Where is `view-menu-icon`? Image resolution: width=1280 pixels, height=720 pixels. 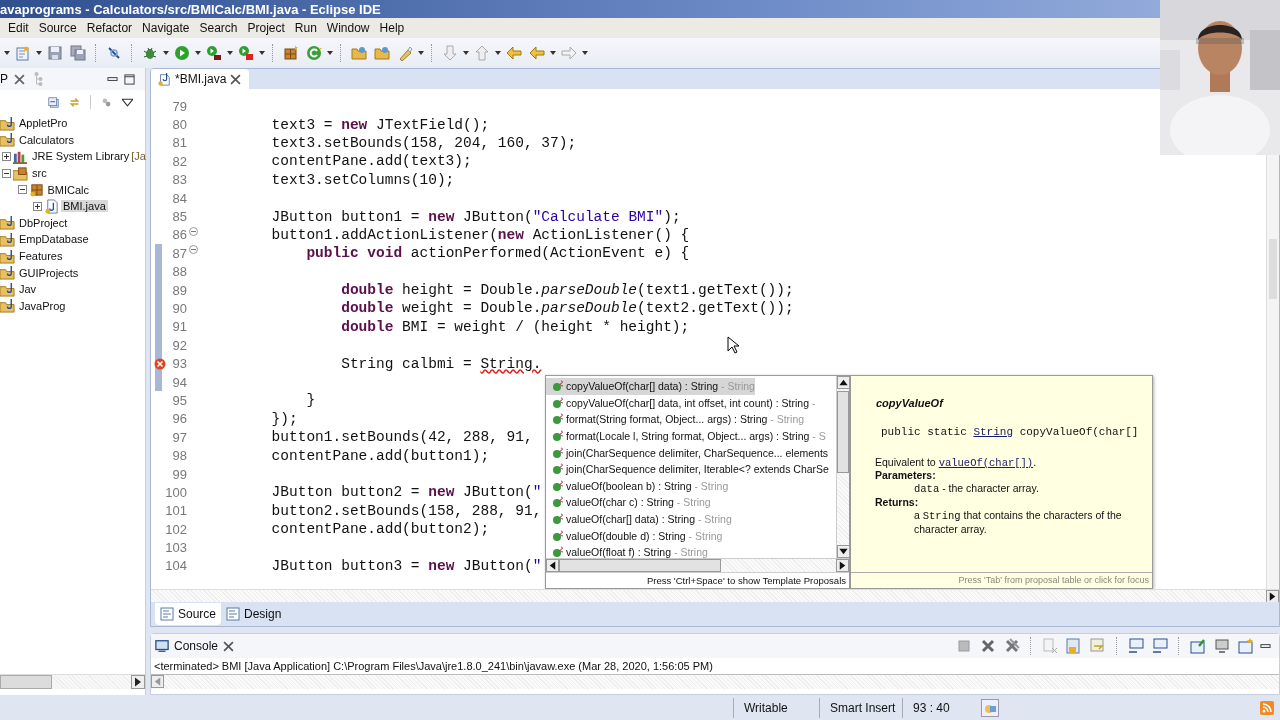
view-menu-icon is located at coordinates (127, 102).